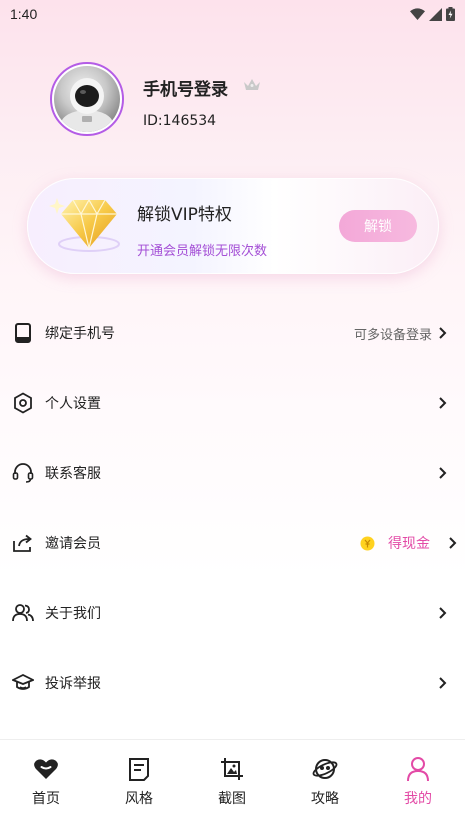  Describe the element at coordinates (392, 335) in the screenshot. I see `multi-device-hint: 可多设备登录` at that location.